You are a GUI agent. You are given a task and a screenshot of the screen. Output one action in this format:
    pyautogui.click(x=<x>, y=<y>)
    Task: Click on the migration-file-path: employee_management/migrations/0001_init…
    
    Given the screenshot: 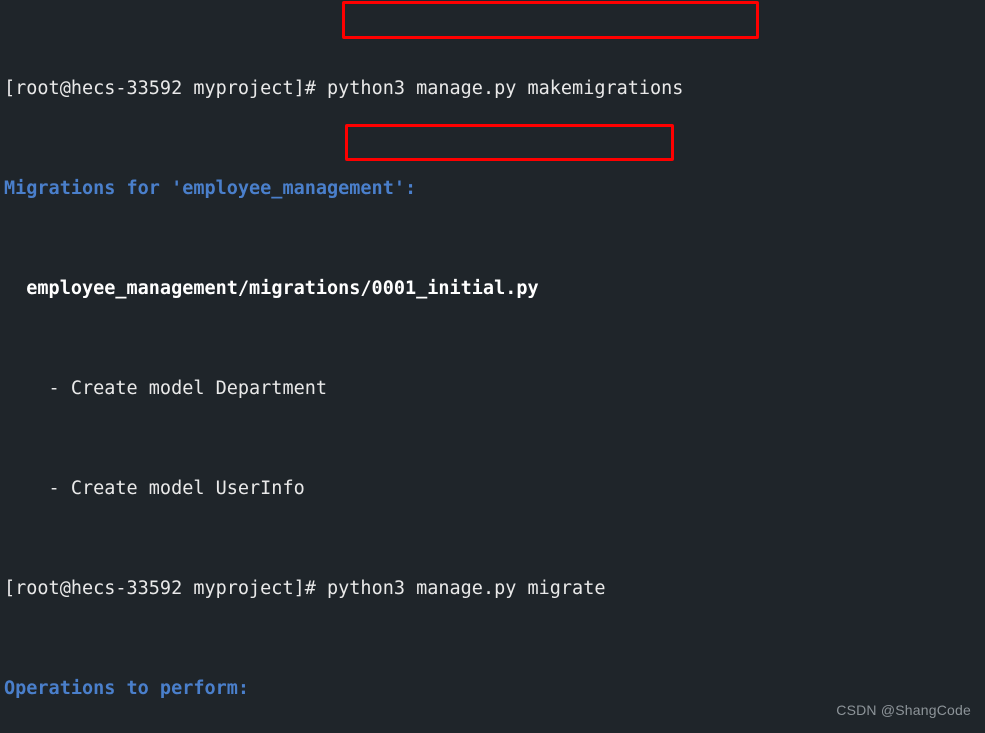 What is the action you would take?
    pyautogui.click(x=494, y=288)
    